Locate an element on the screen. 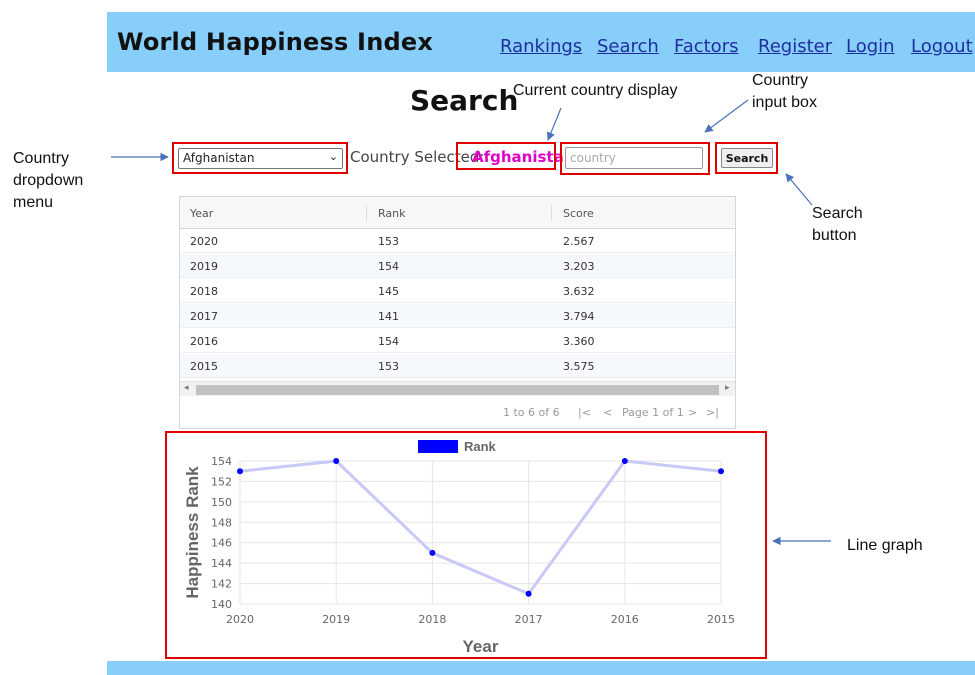 The height and width of the screenshot is (675, 975). nav-link-rankings: Rankings is located at coordinates (541, 46).